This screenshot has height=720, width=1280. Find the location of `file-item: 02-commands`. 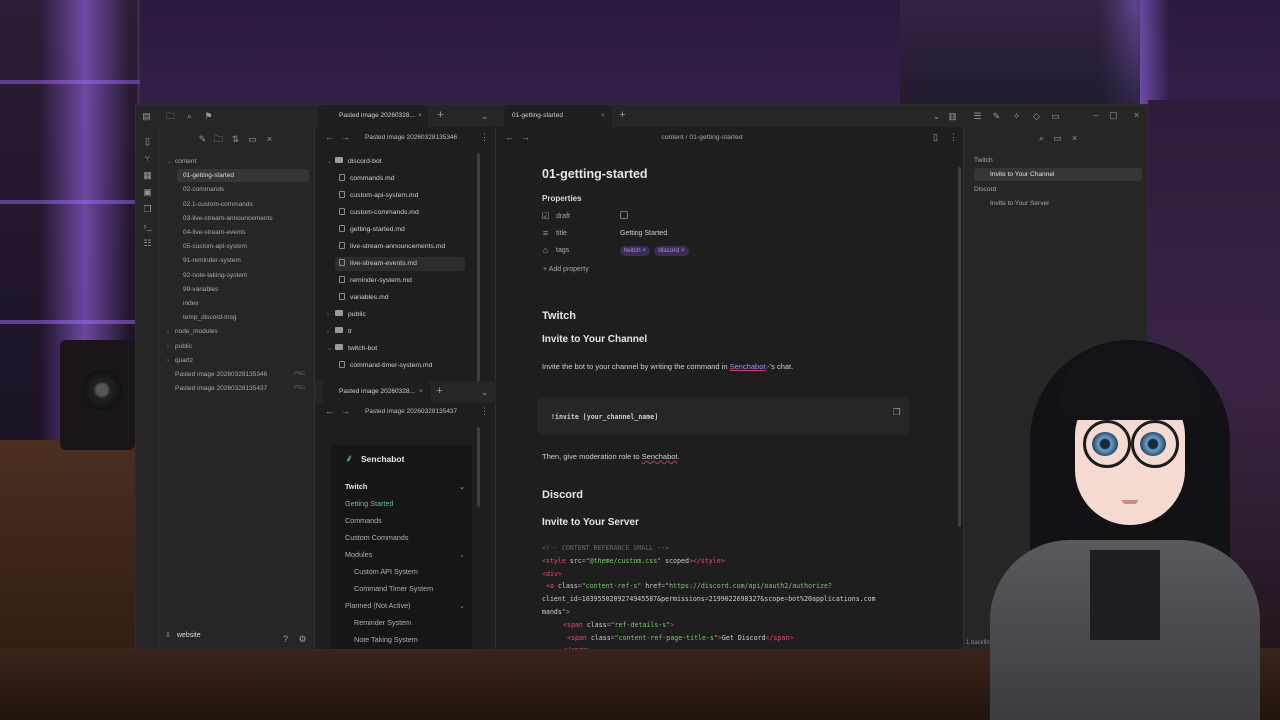

file-item: 02-commands is located at coordinates (246, 189).